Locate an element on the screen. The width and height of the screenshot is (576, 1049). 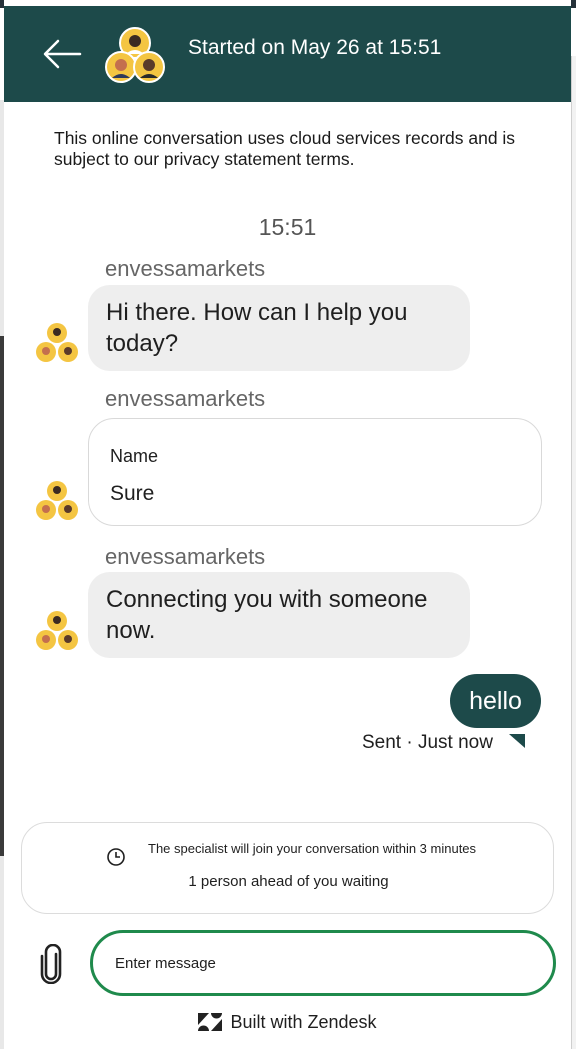
footer-text: Built with Zendesk is located at coordinates (303, 1022).